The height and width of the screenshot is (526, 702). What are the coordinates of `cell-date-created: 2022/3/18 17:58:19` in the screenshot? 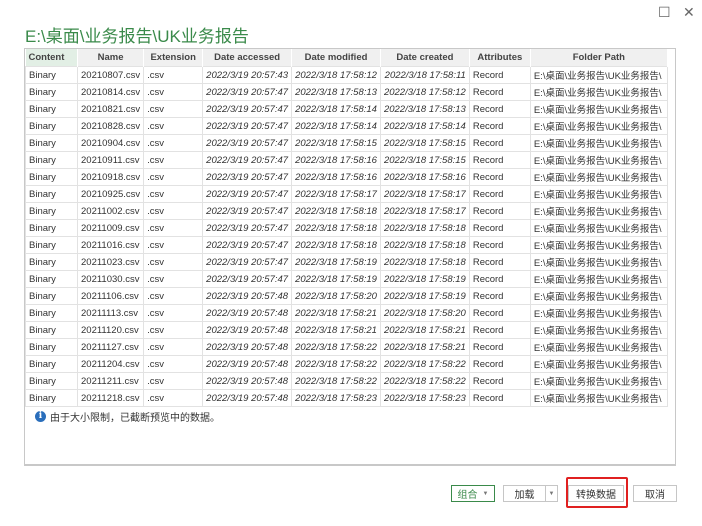 It's located at (424, 279).